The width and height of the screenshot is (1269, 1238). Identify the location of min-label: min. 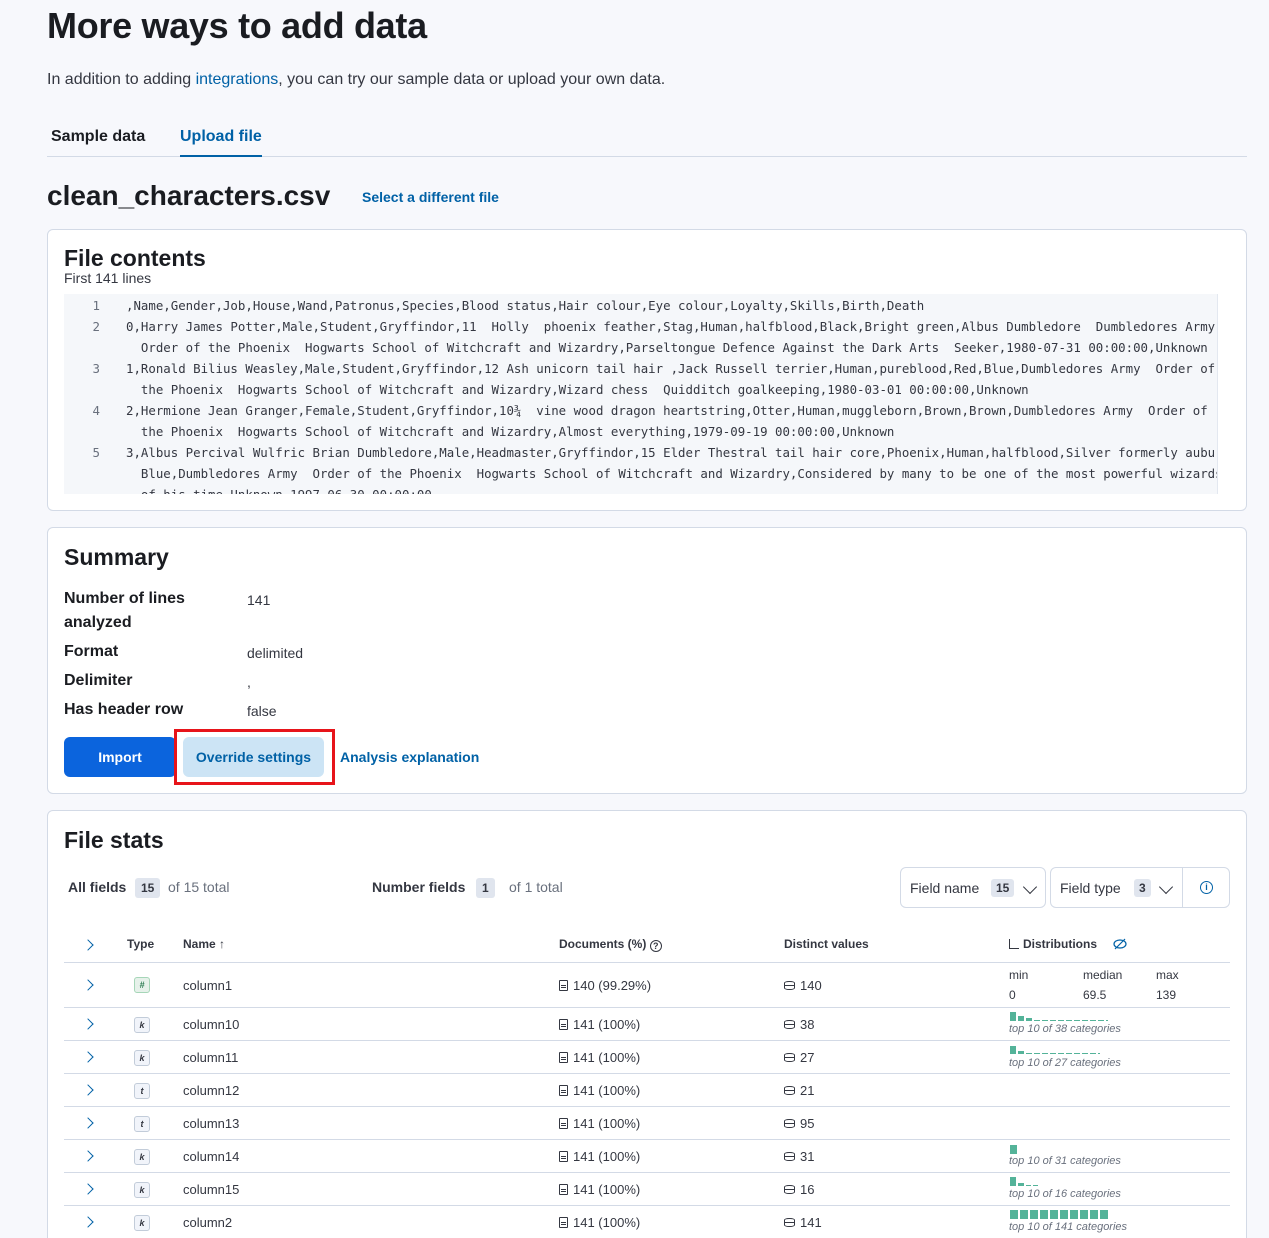
(1019, 975).